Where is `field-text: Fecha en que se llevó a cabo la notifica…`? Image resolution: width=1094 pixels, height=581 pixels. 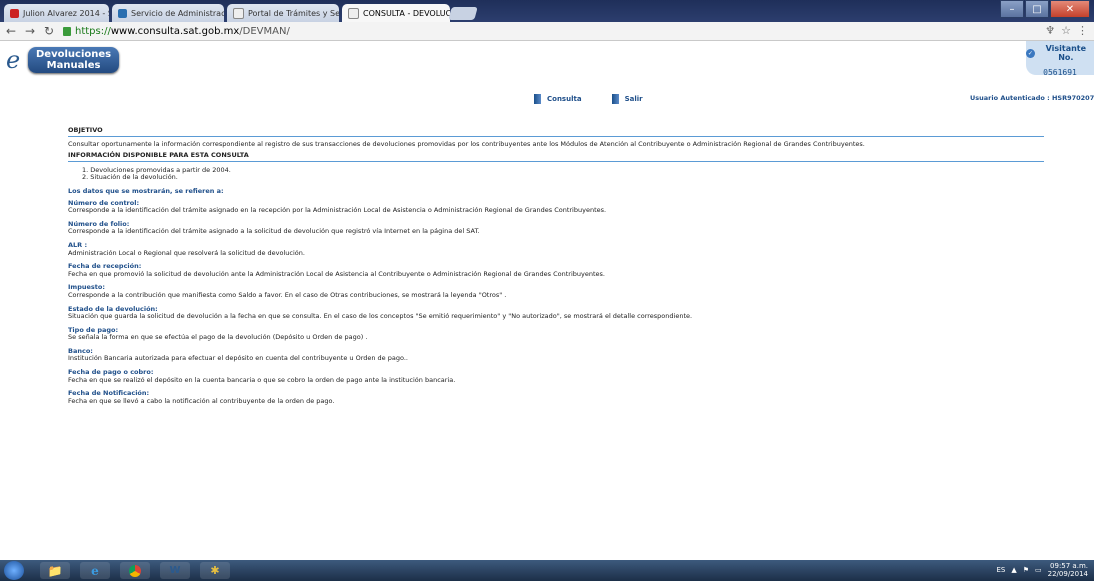 field-text: Fecha en que se llevó a cabo la notifica… is located at coordinates (201, 400).